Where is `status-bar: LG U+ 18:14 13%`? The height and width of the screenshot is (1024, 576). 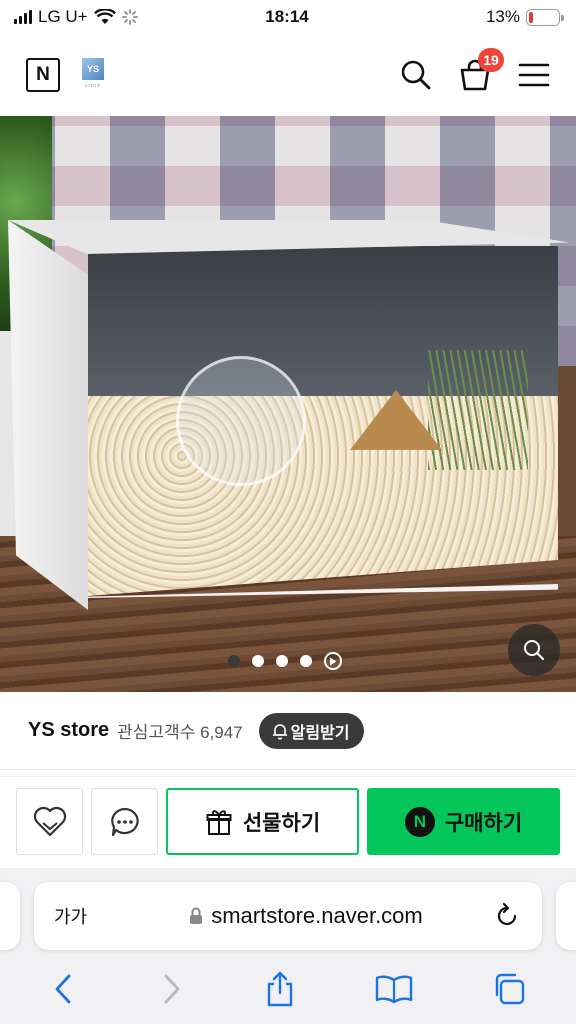
status-bar: LG U+ 18:14 13% is located at coordinates (288, 17).